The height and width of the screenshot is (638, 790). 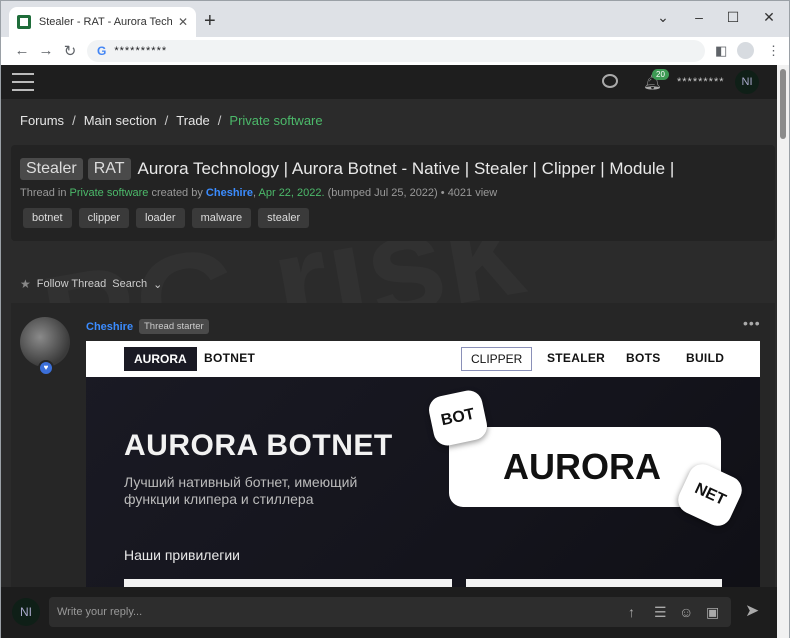 I want to click on thread-starter-badge: Thread starter, so click(x=174, y=326).